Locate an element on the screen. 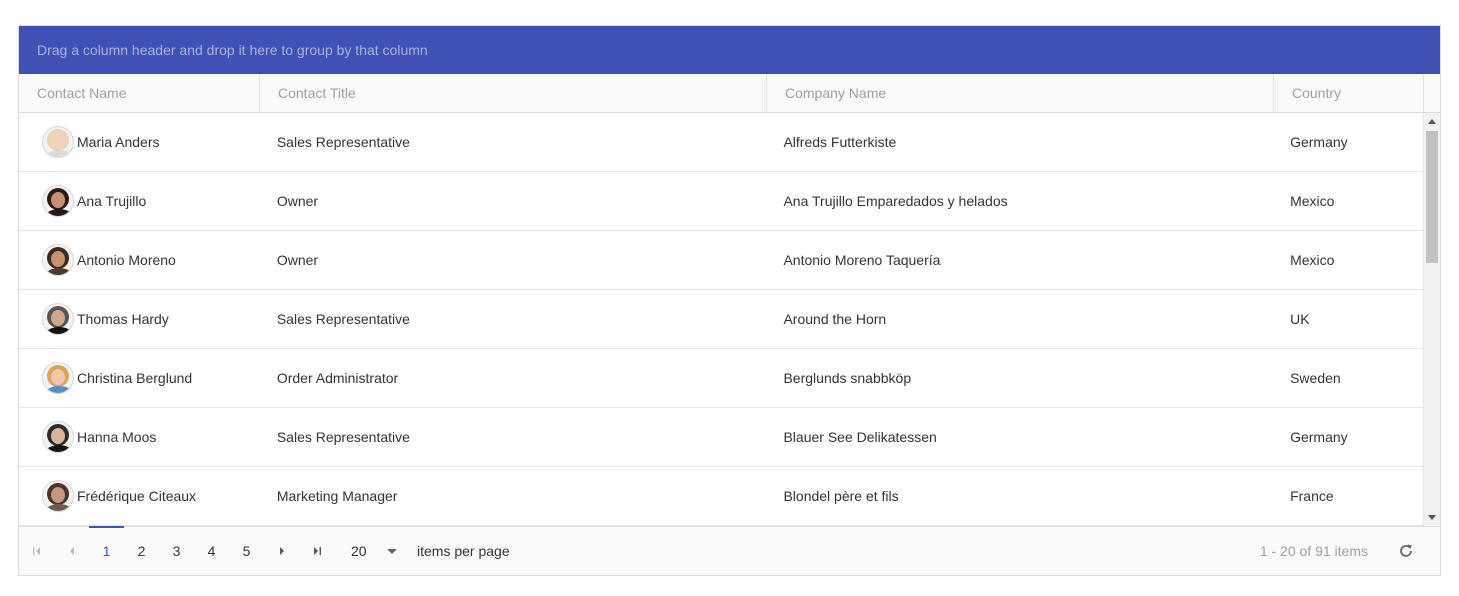 This screenshot has width=1459, height=596. cell-contact-name: Frédérique Citeaux is located at coordinates (139, 496).